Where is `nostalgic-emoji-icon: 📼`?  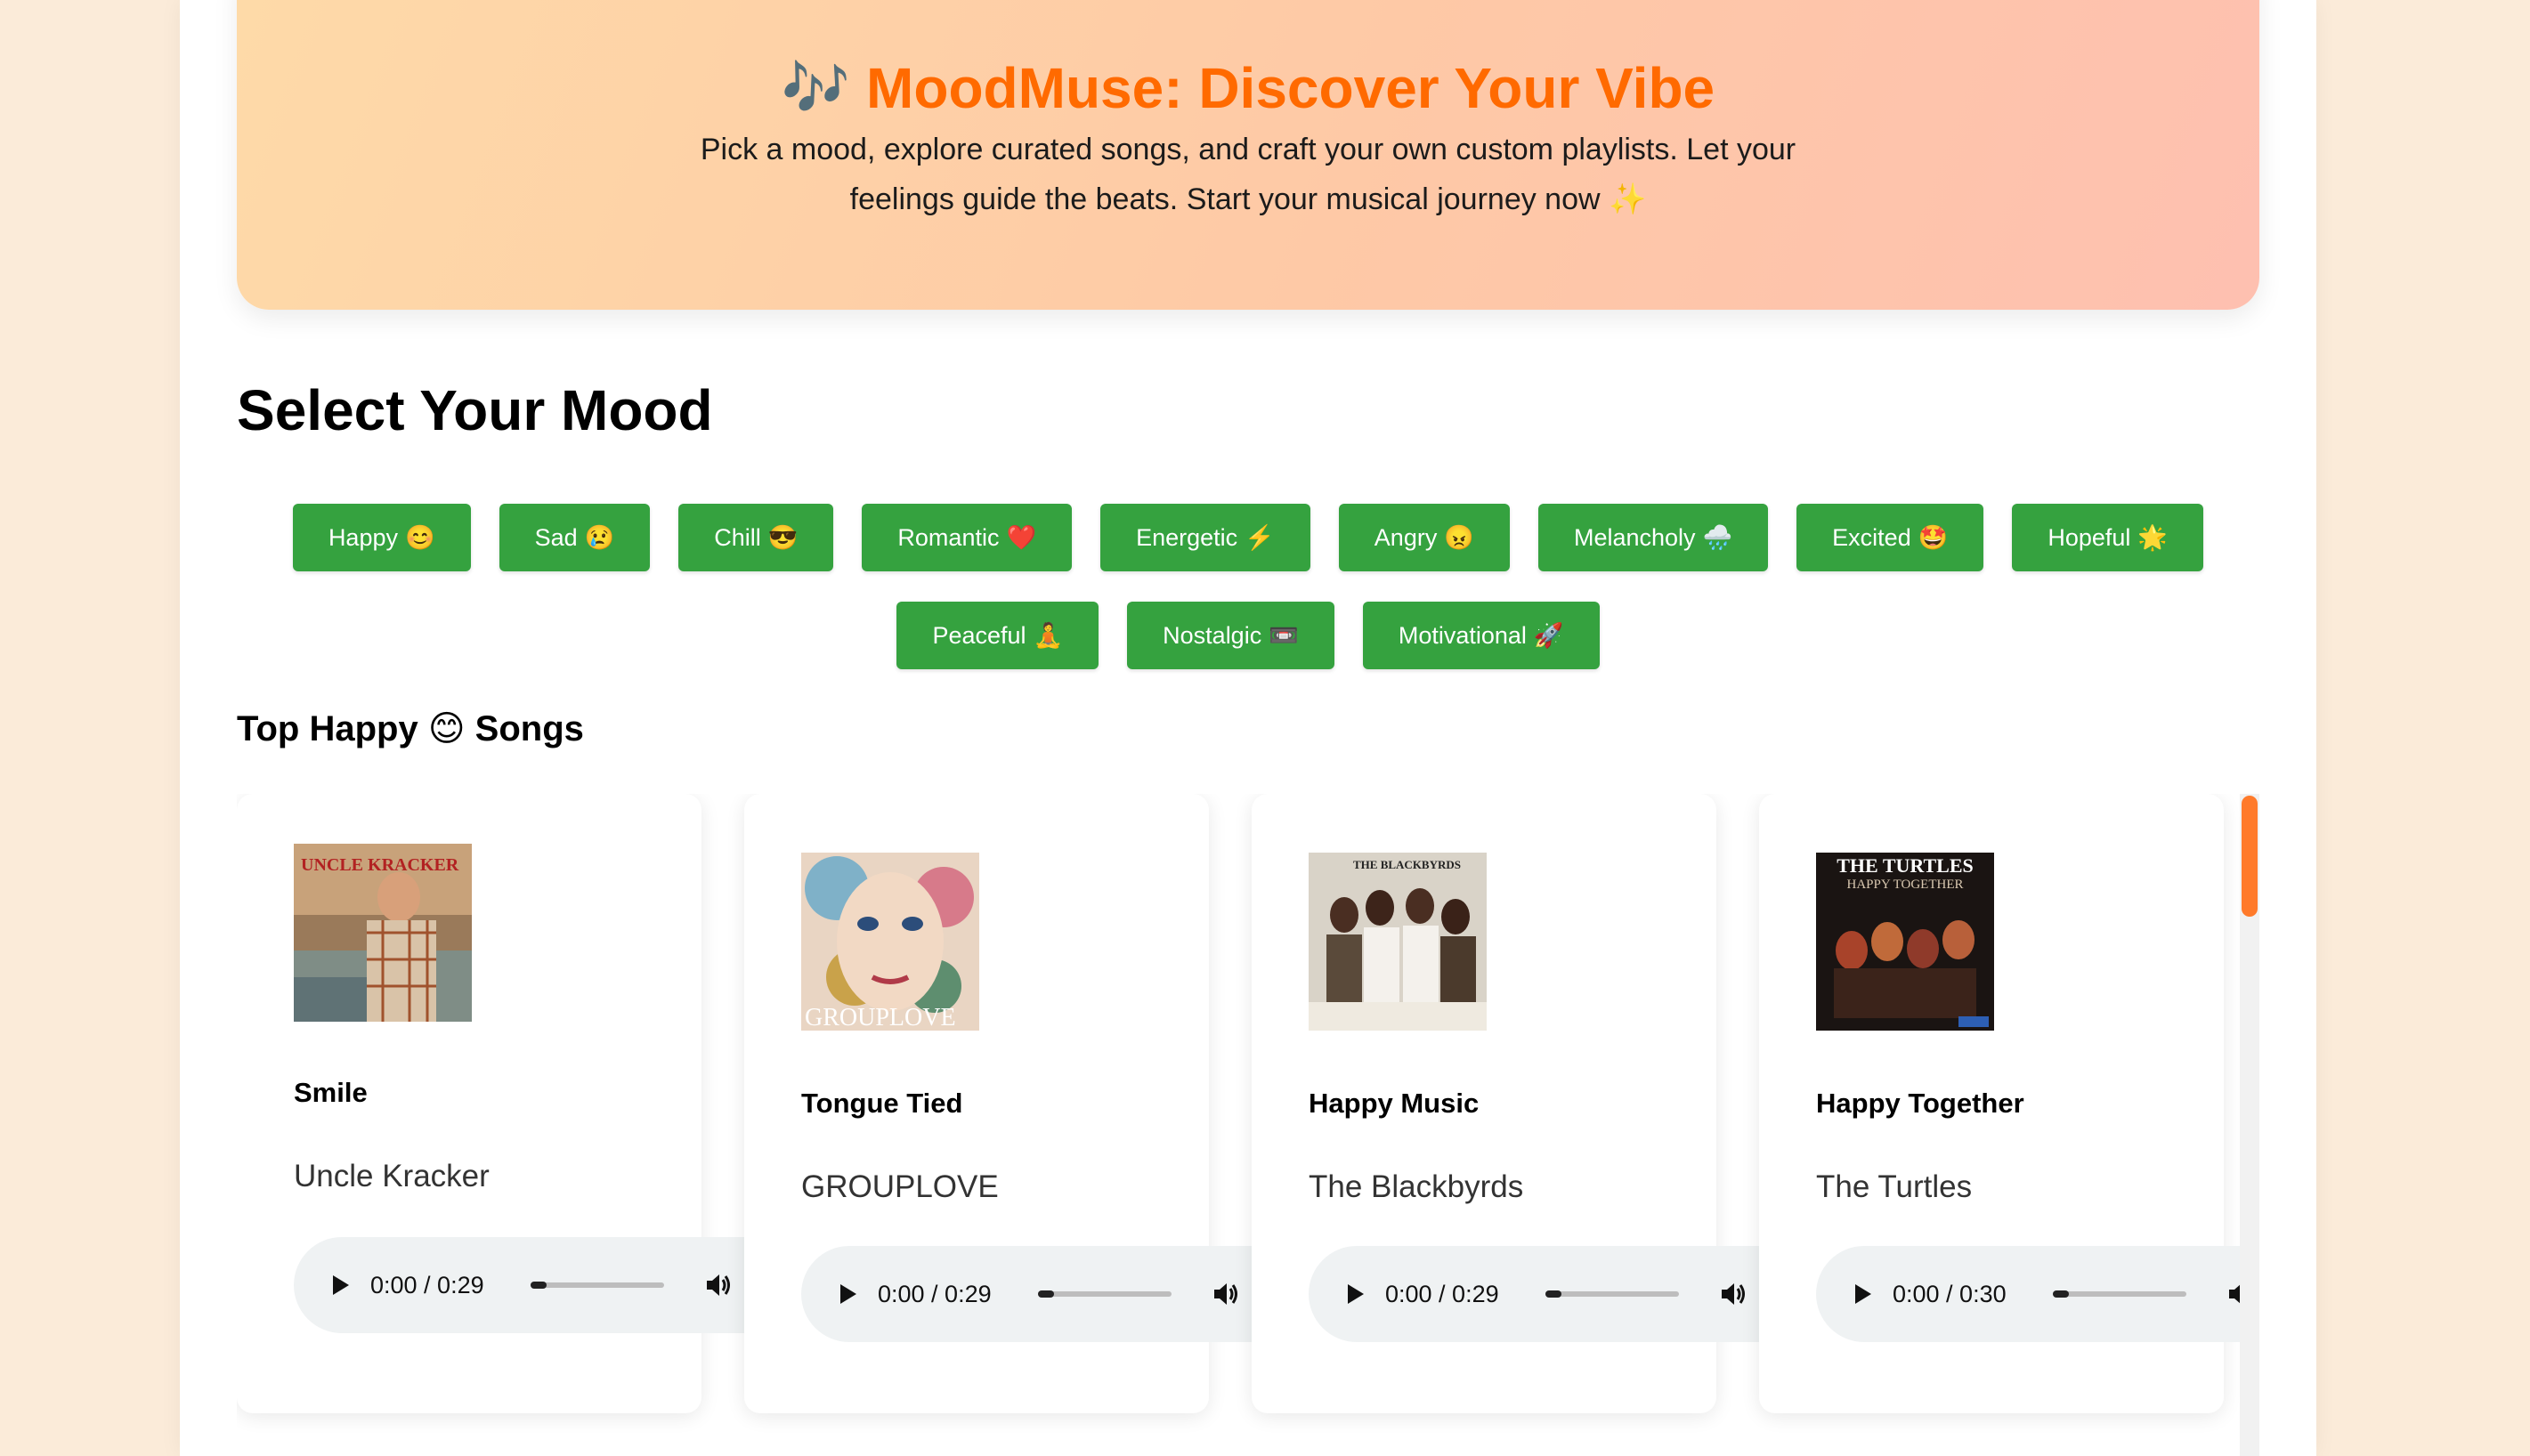 nostalgic-emoji-icon: 📼 is located at coordinates (1284, 635).